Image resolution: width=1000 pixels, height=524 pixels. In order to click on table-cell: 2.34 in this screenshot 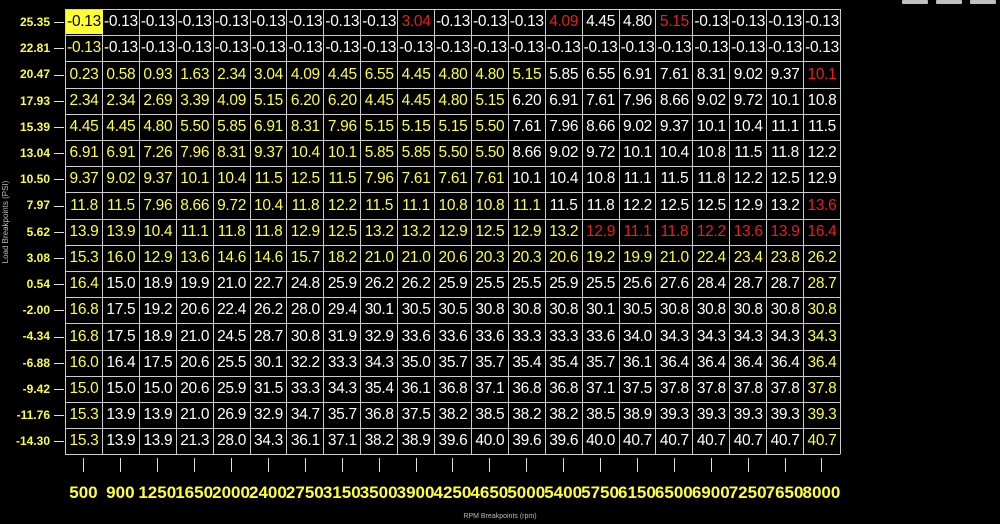, I will do `click(84, 101)`.